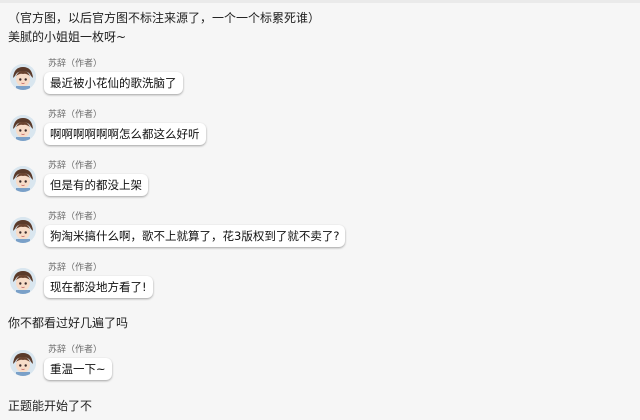 The height and width of the screenshot is (420, 640). What do you see at coordinates (68, 323) in the screenshot?
I see `interlude-line: 你不都看过好几遍了吗` at bounding box center [68, 323].